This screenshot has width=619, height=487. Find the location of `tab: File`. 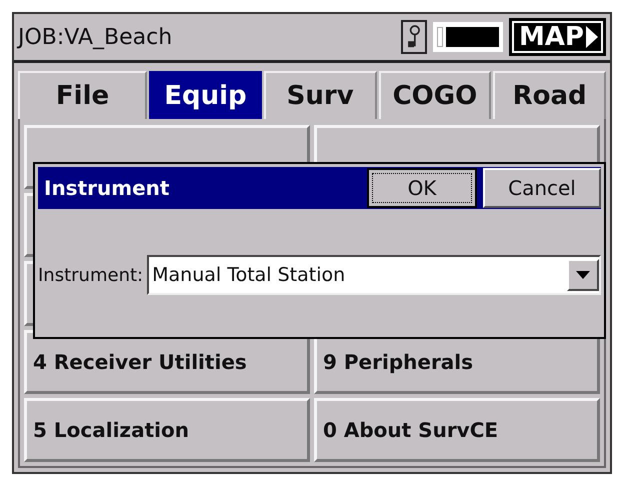

tab: File is located at coordinates (83, 95).